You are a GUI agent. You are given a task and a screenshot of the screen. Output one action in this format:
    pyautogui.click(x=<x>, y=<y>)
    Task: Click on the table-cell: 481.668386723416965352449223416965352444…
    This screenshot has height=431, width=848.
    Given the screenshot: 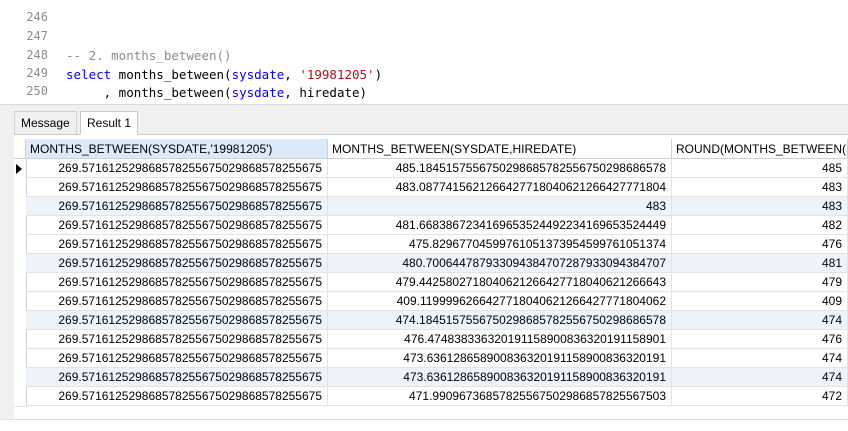 What is the action you would take?
    pyautogui.click(x=500, y=225)
    